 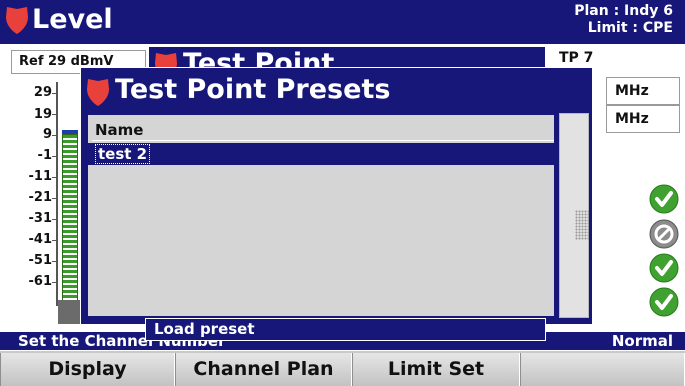 I want to click on scale-label: 29, so click(x=42, y=92).